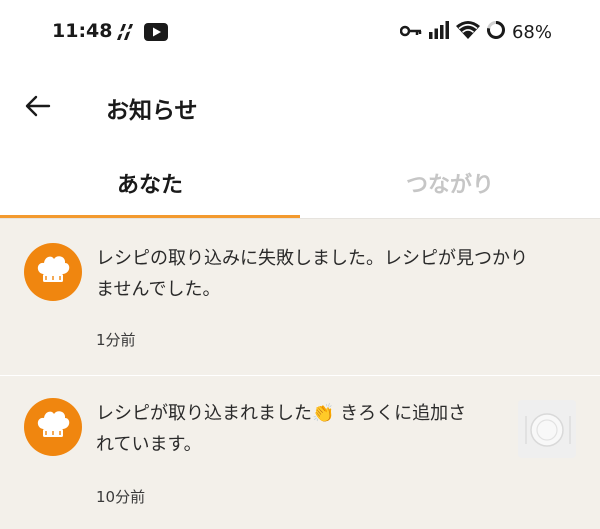 This screenshot has width=600, height=529. What do you see at coordinates (281, 429) in the screenshot?
I see `notification-message: レシピが取り込まれました👏 きろくに追加さ れています。` at bounding box center [281, 429].